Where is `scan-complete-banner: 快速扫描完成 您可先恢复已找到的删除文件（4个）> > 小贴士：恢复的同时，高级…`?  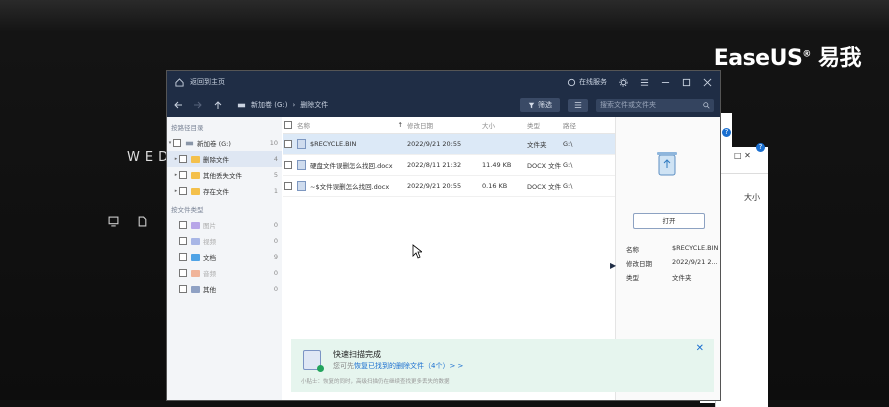
scan-complete-banner: 快速扫描完成 您可先恢复已找到的删除文件（4个）> > 小贴士：恢复的同时，高级… is located at coordinates (502, 365).